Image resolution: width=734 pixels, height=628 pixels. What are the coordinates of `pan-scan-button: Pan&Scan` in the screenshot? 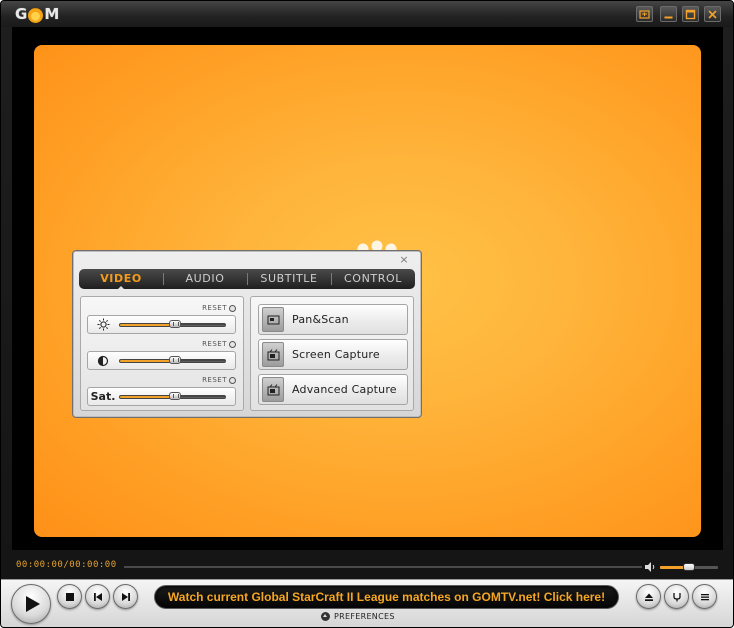 It's located at (333, 319).